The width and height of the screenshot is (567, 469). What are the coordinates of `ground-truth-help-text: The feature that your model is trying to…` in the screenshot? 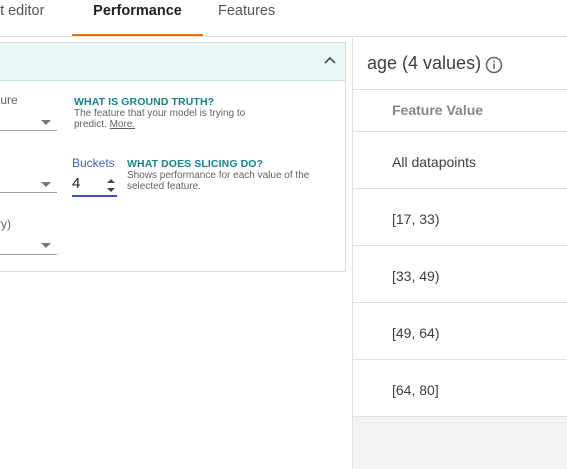 It's located at (160, 119).